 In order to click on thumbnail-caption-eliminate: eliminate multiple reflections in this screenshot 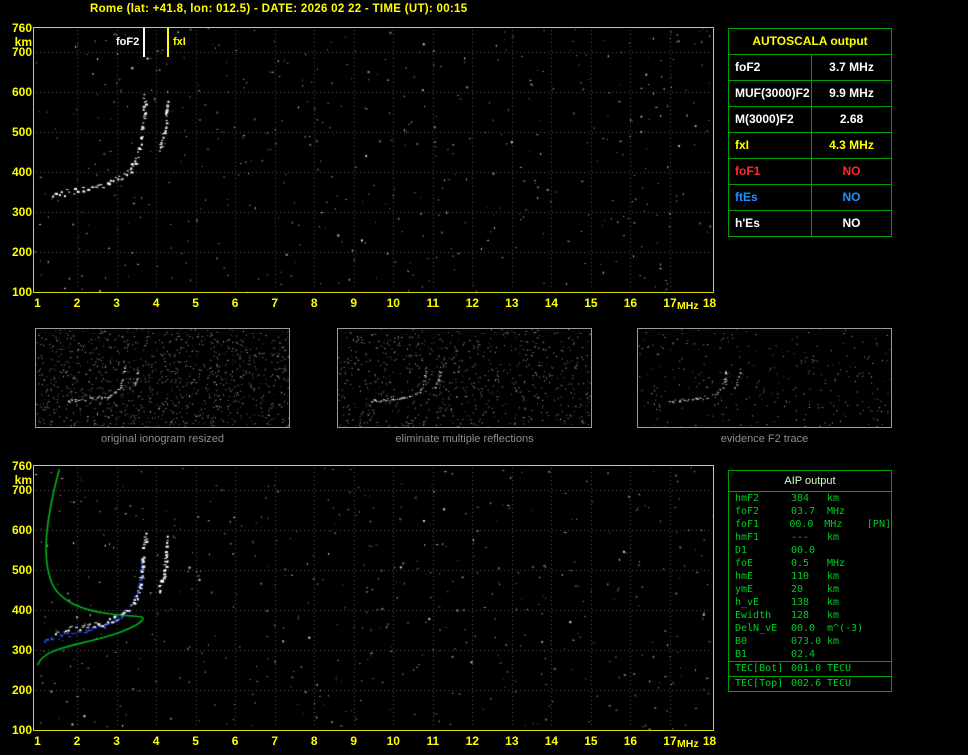, I will do `click(464, 439)`.